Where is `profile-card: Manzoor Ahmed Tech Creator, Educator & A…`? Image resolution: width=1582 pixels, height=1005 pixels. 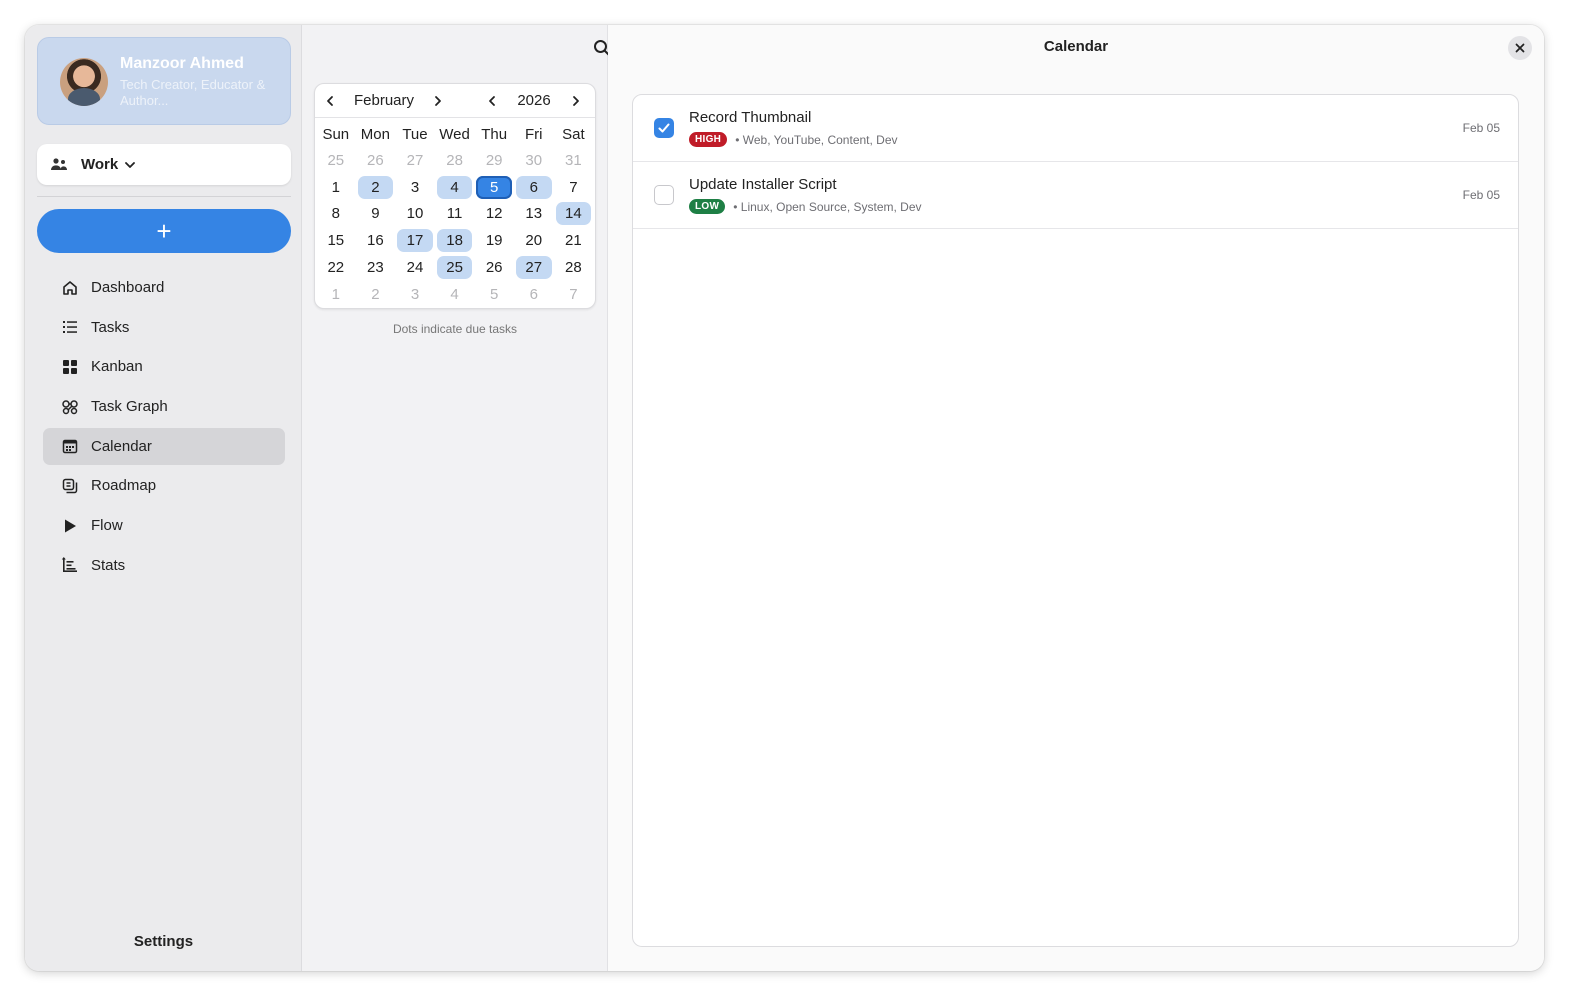
profile-card: Manzoor Ahmed Tech Creator, Educator & A… is located at coordinates (164, 81).